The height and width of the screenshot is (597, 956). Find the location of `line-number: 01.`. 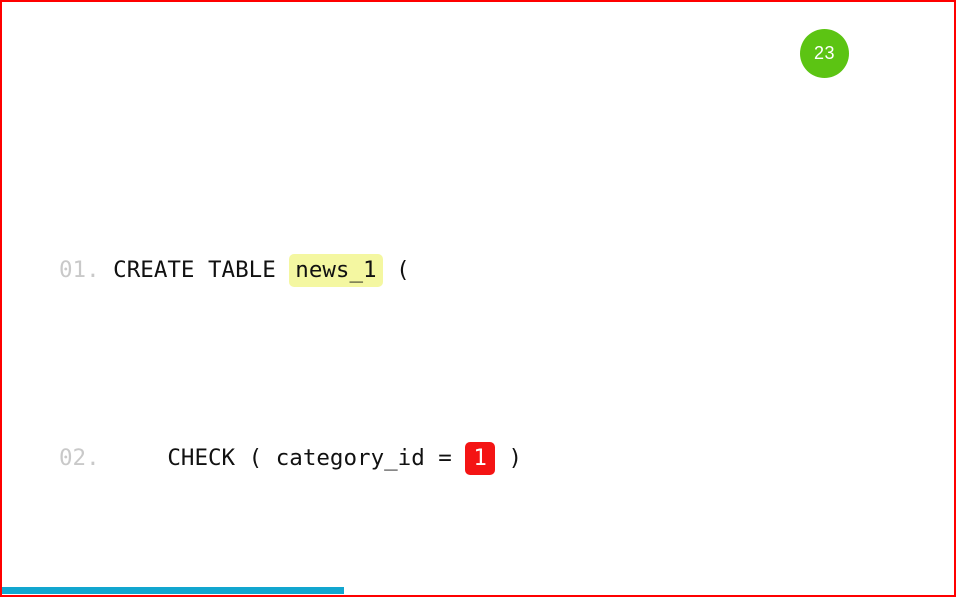

line-number: 01. is located at coordinates (79, 270).